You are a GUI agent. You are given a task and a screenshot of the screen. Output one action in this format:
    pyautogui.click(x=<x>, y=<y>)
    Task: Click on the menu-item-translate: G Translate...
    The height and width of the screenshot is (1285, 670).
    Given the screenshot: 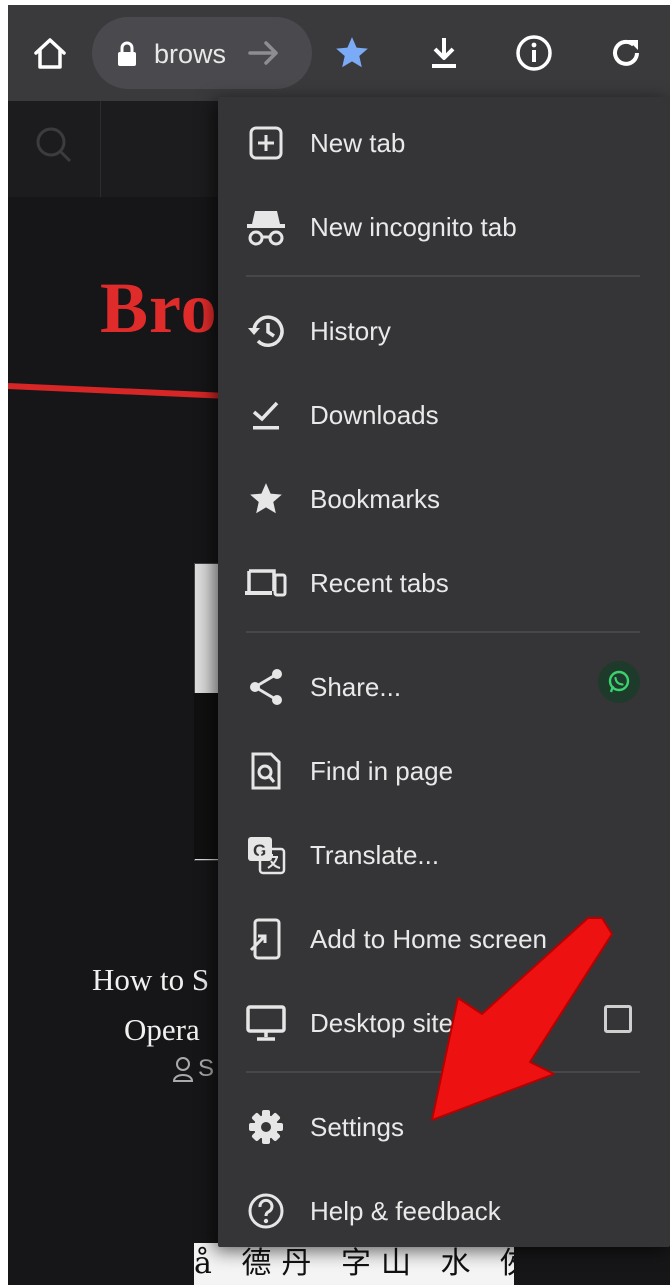 What is the action you would take?
    pyautogui.click(x=444, y=855)
    